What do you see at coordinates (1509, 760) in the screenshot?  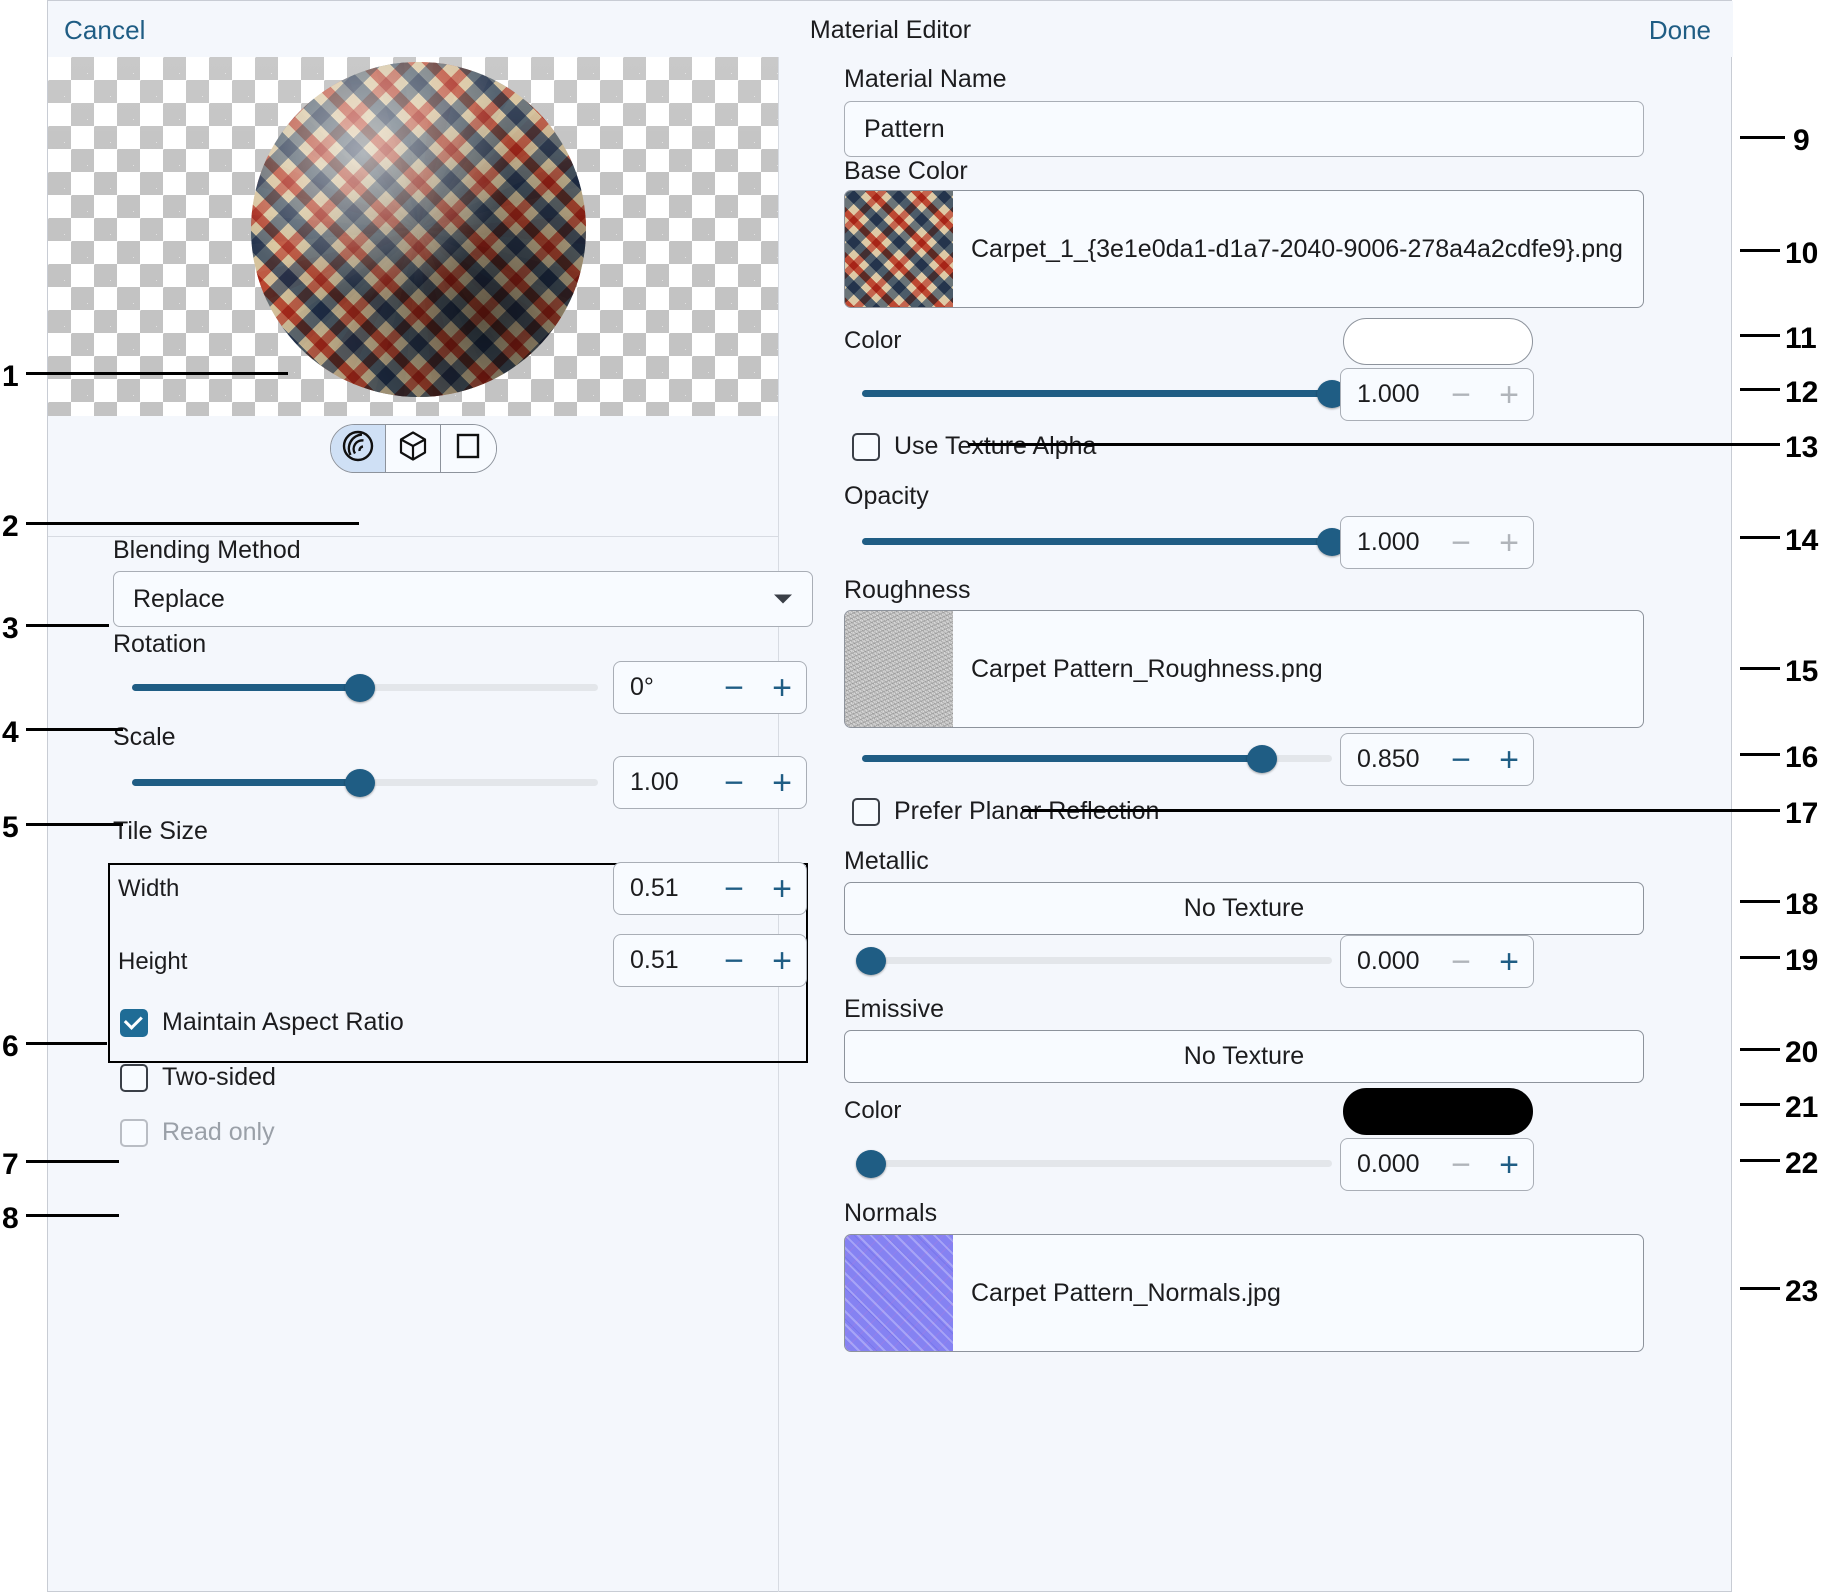 I see `roughness-plus-button: +` at bounding box center [1509, 760].